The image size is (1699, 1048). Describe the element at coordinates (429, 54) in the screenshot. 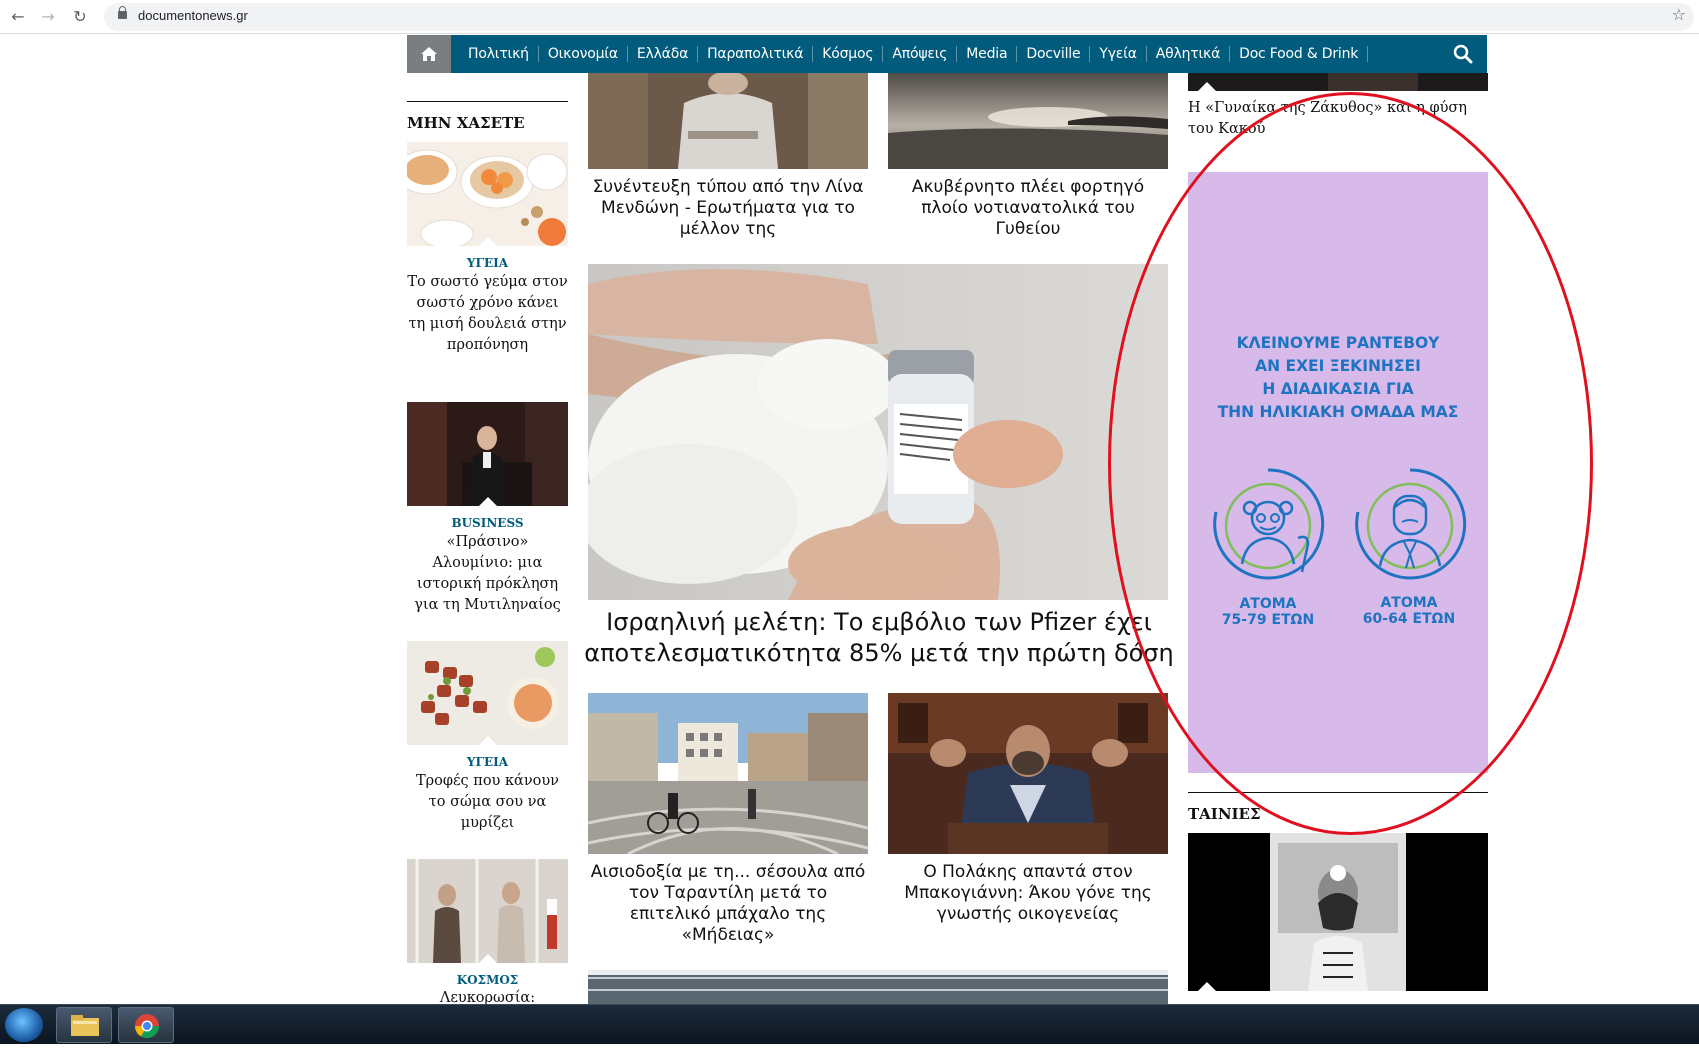

I see `home-icon` at that location.